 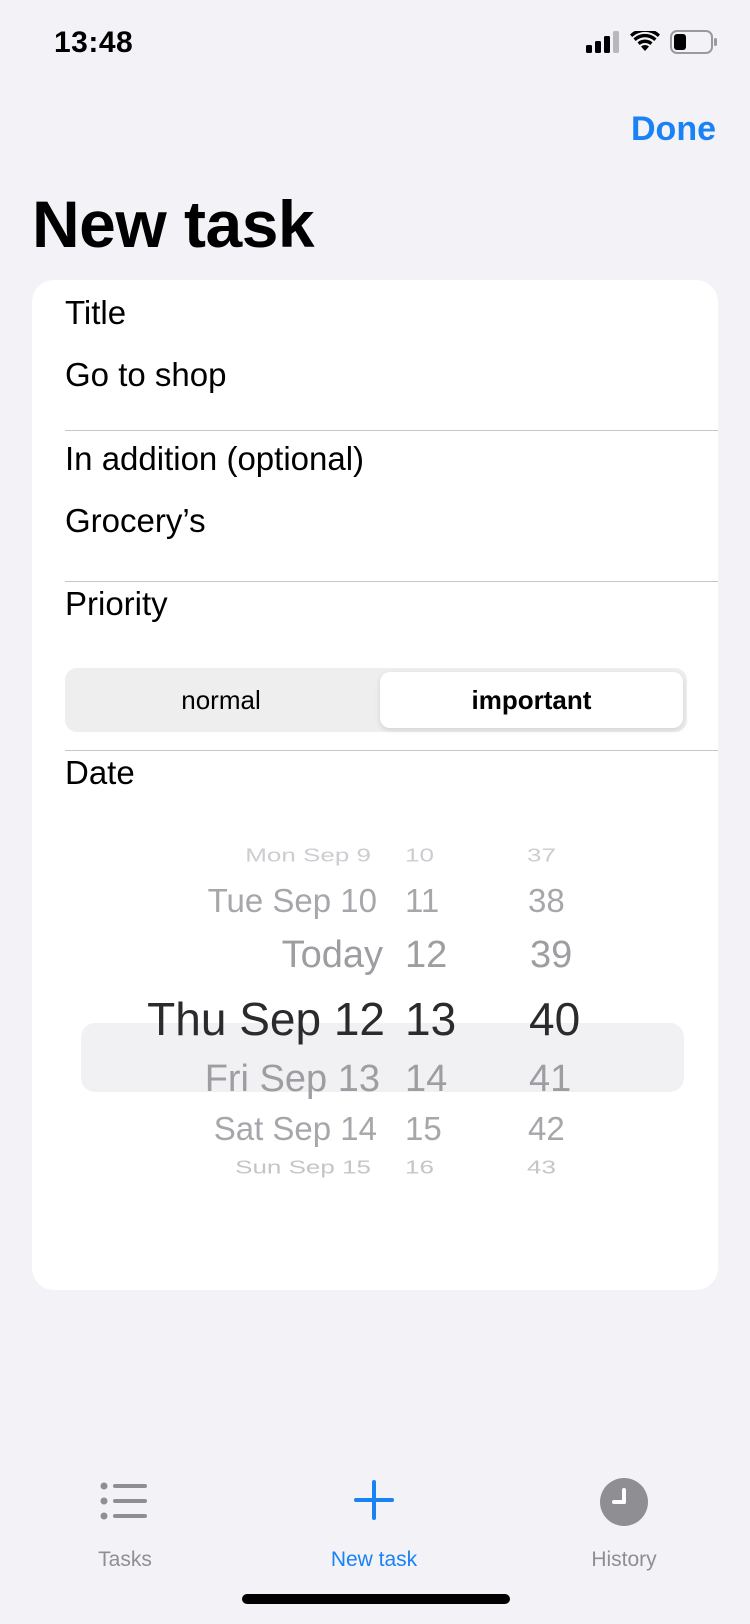 What do you see at coordinates (123, 1501) in the screenshot?
I see `list-icon` at bounding box center [123, 1501].